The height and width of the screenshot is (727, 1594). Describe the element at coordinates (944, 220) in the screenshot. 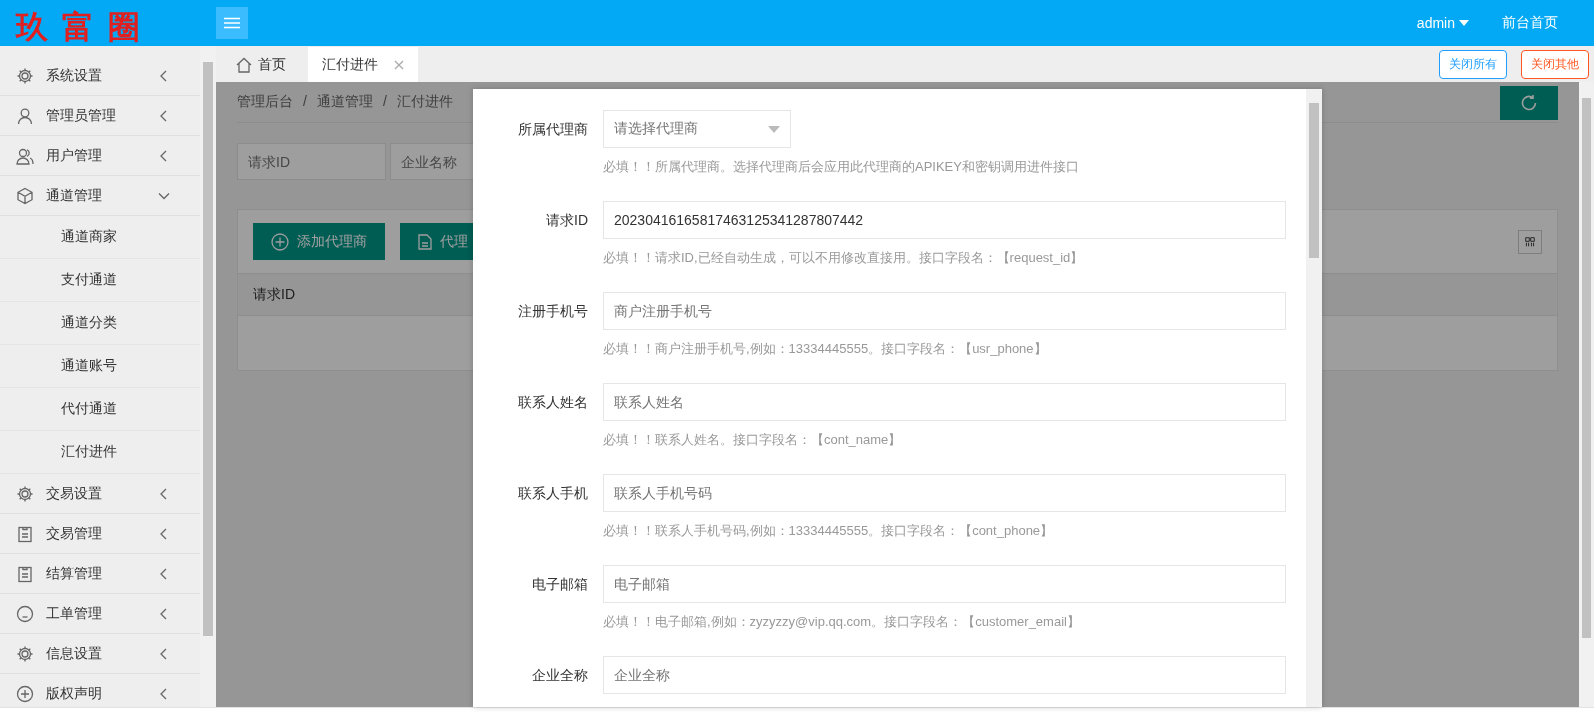

I see `input-field: 20230416165817463125341287807442` at that location.